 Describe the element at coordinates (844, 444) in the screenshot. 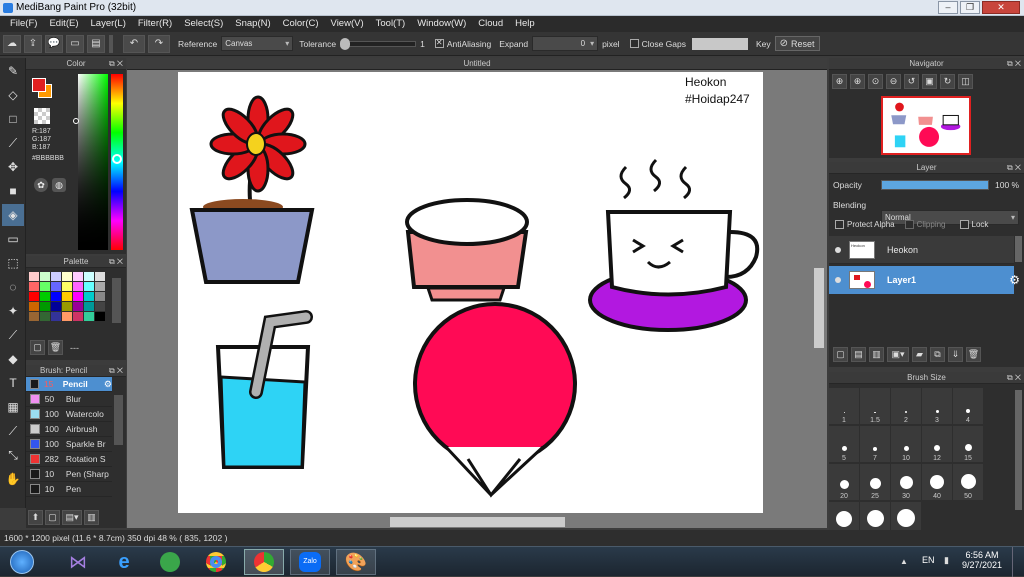

I see `brush-size-option: 5` at that location.